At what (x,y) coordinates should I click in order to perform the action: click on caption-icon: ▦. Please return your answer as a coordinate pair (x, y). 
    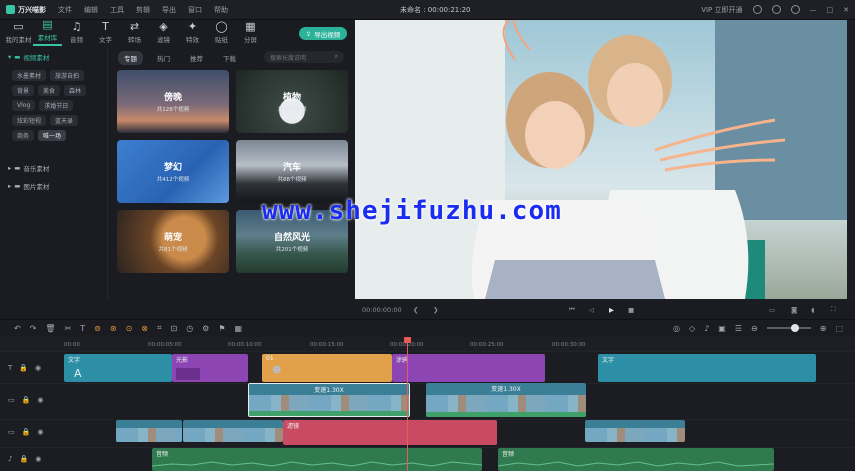
    Looking at the image, I should click on (239, 328).